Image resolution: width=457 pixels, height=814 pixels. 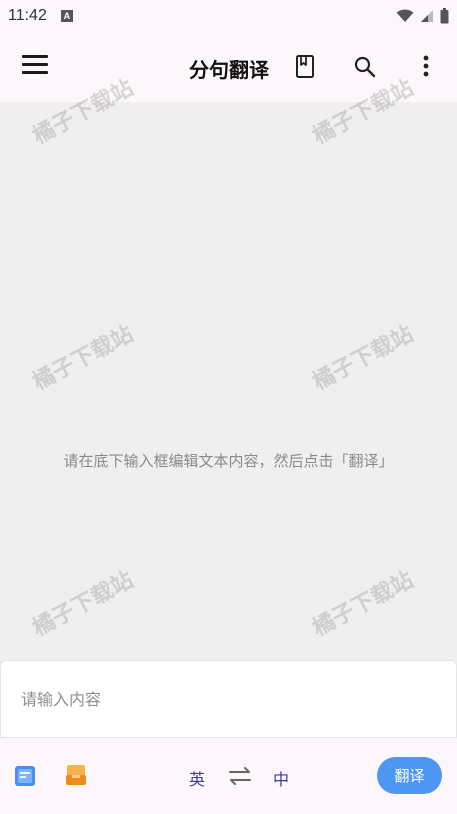 I want to click on input-card, so click(x=228, y=699).